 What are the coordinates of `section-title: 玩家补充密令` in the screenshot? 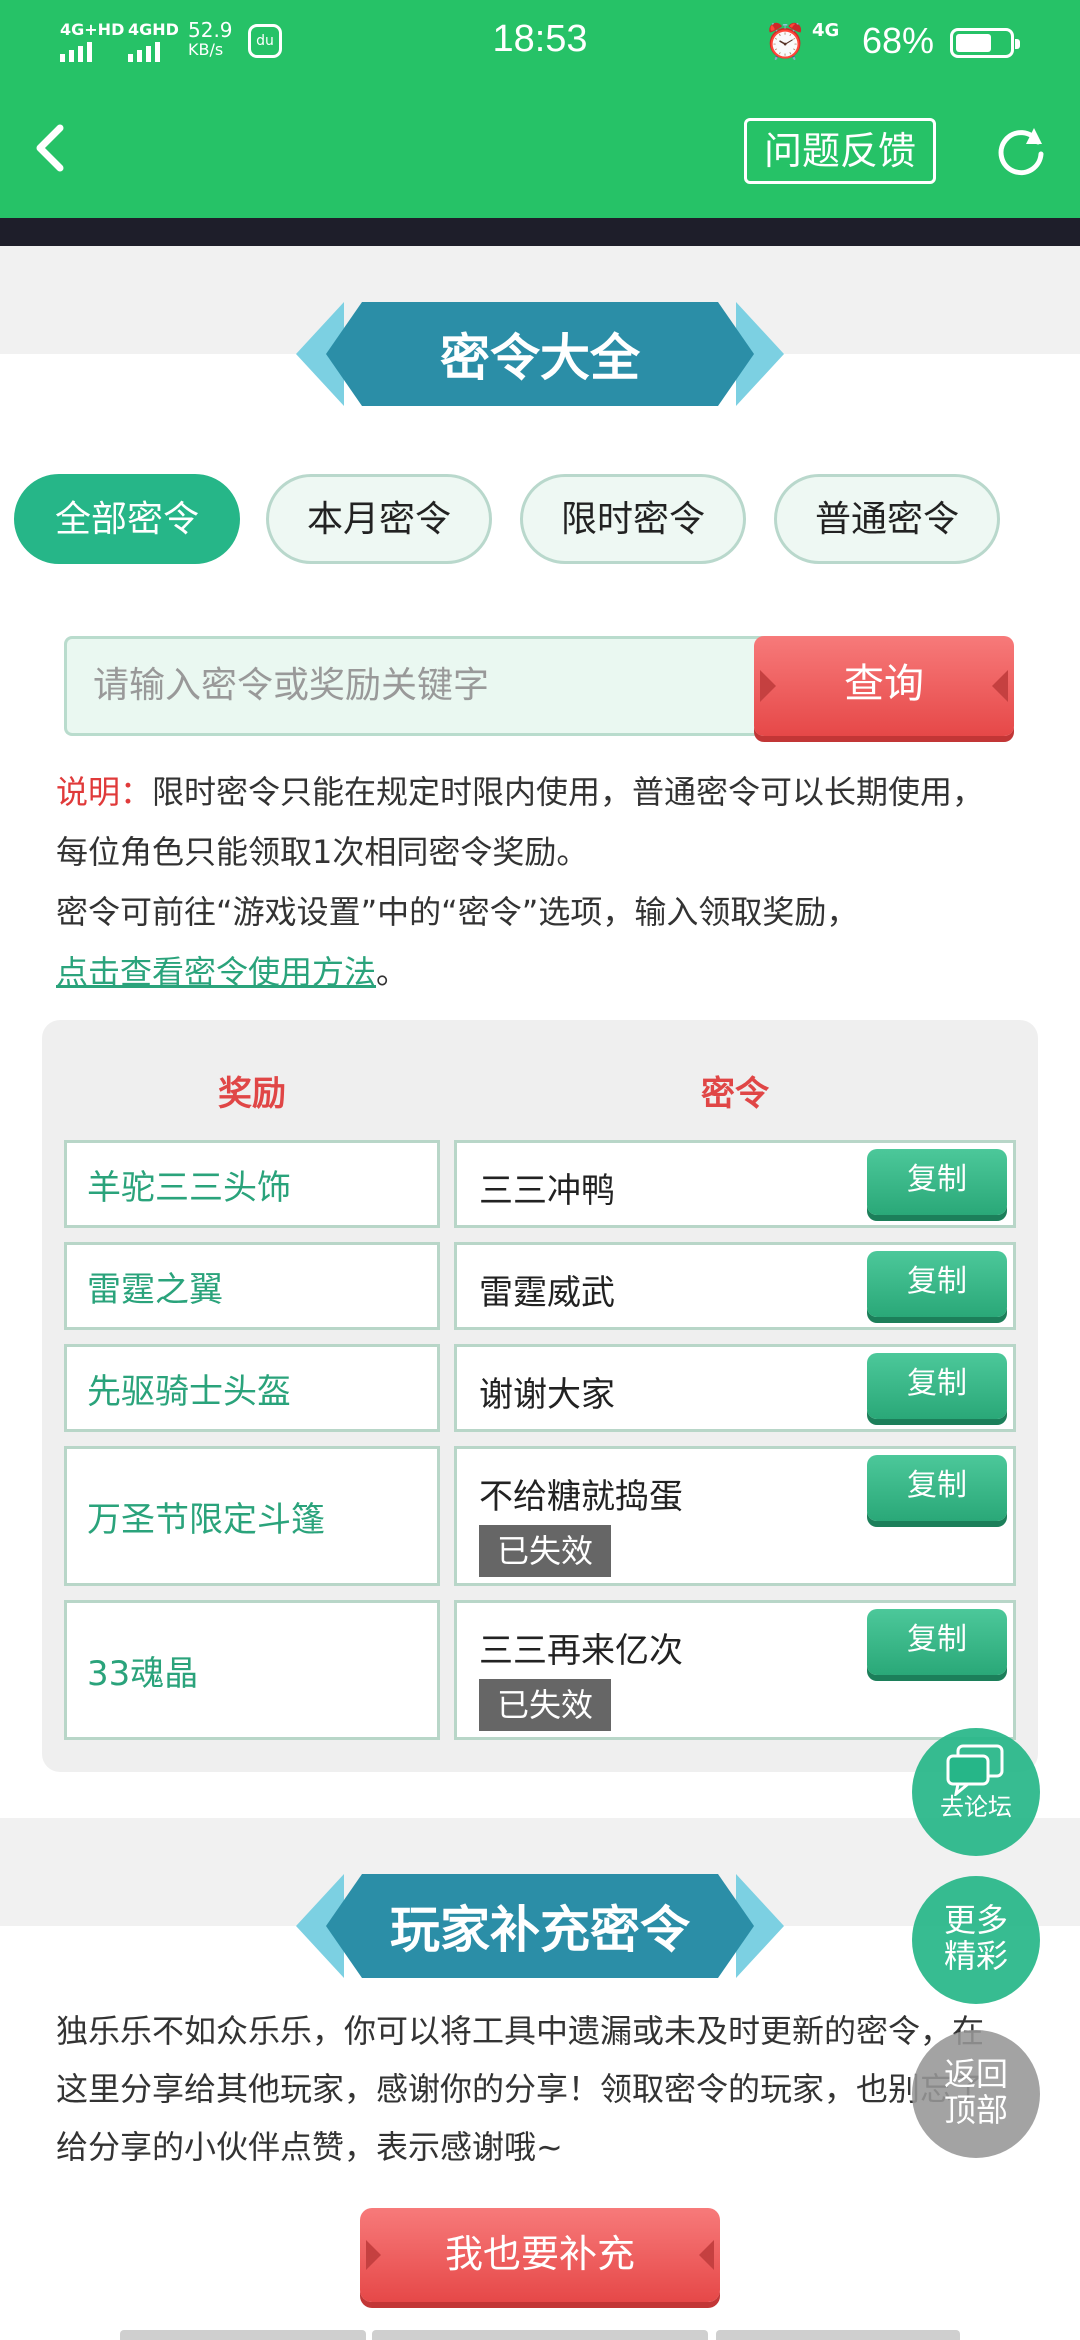 It's located at (540, 1926).